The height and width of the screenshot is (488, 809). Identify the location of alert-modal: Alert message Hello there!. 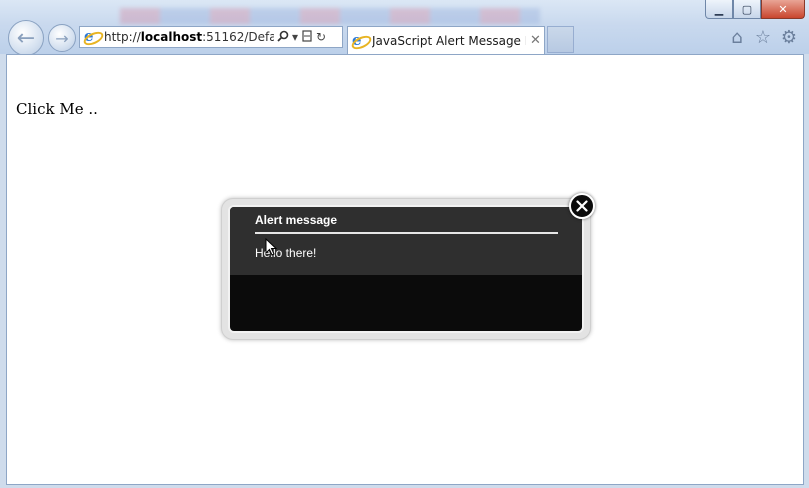
(406, 269).